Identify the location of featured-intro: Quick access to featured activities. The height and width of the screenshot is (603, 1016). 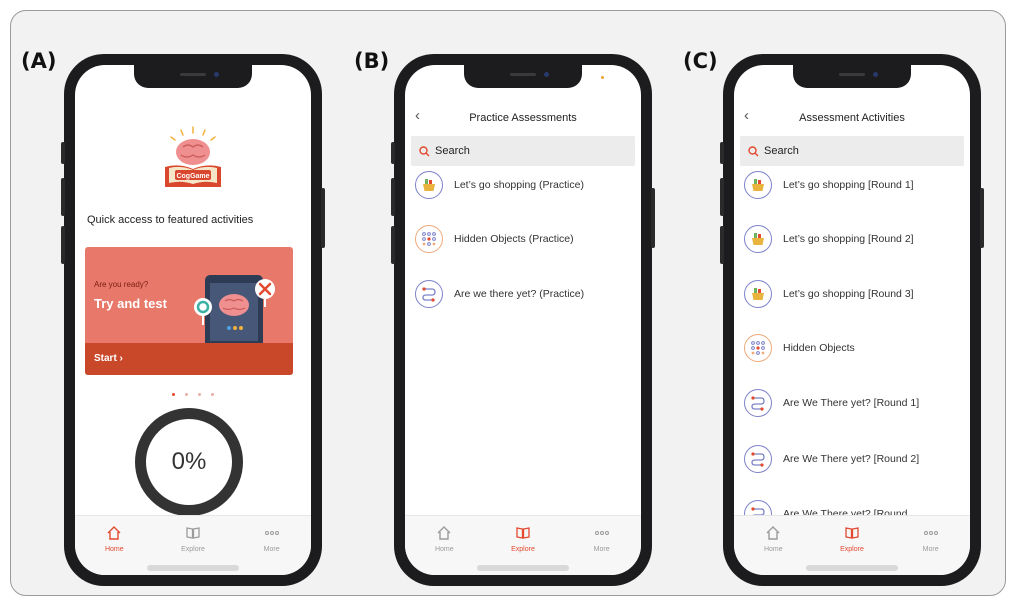
(170, 220).